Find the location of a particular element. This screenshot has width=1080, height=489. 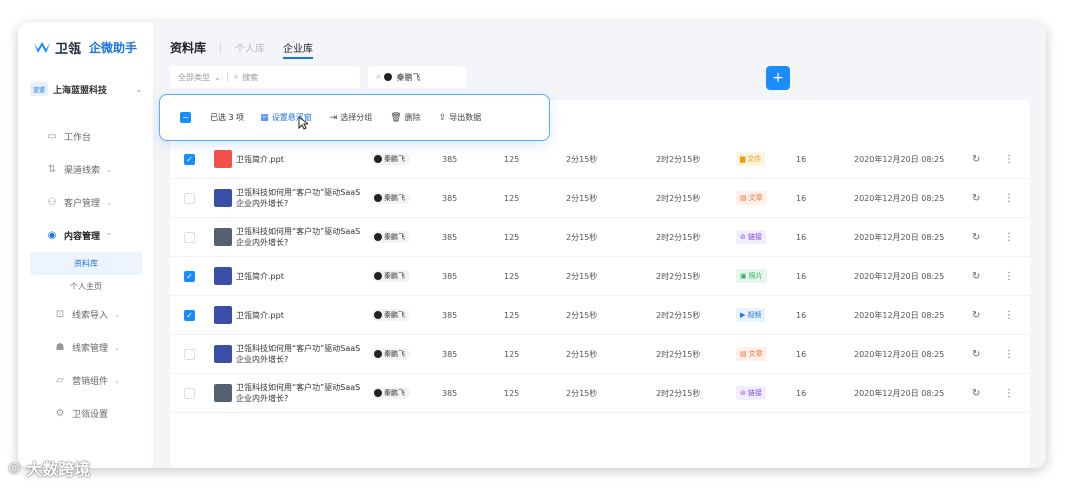

sidebar-item: ▭ 工作台 is located at coordinates (86, 136).